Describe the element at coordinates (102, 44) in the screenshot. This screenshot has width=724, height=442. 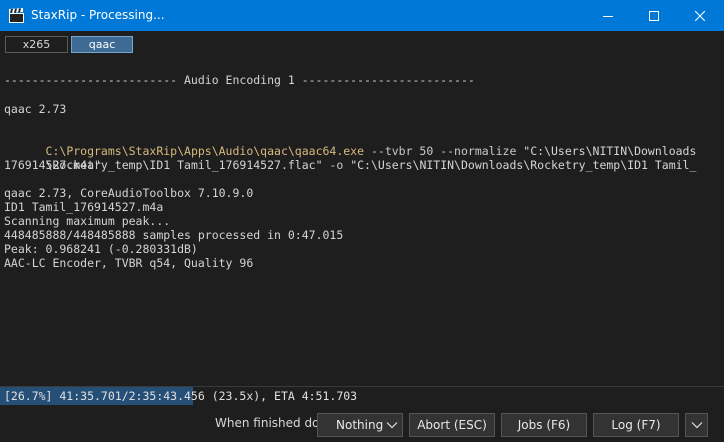
I see `tab-qaac: qaac` at that location.